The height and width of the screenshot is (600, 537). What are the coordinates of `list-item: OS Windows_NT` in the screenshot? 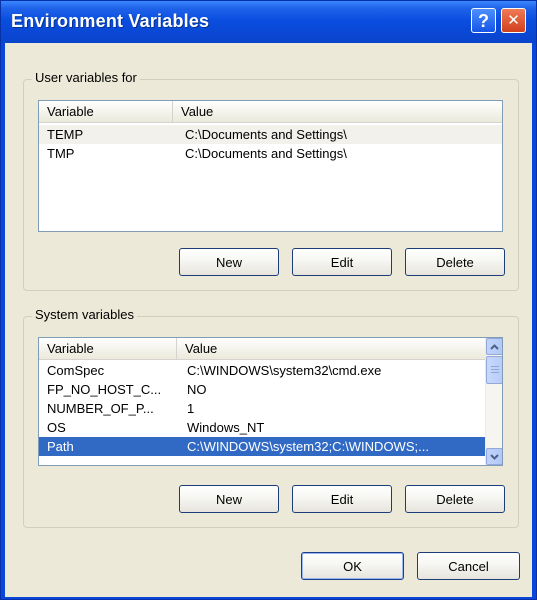 It's located at (263, 427).